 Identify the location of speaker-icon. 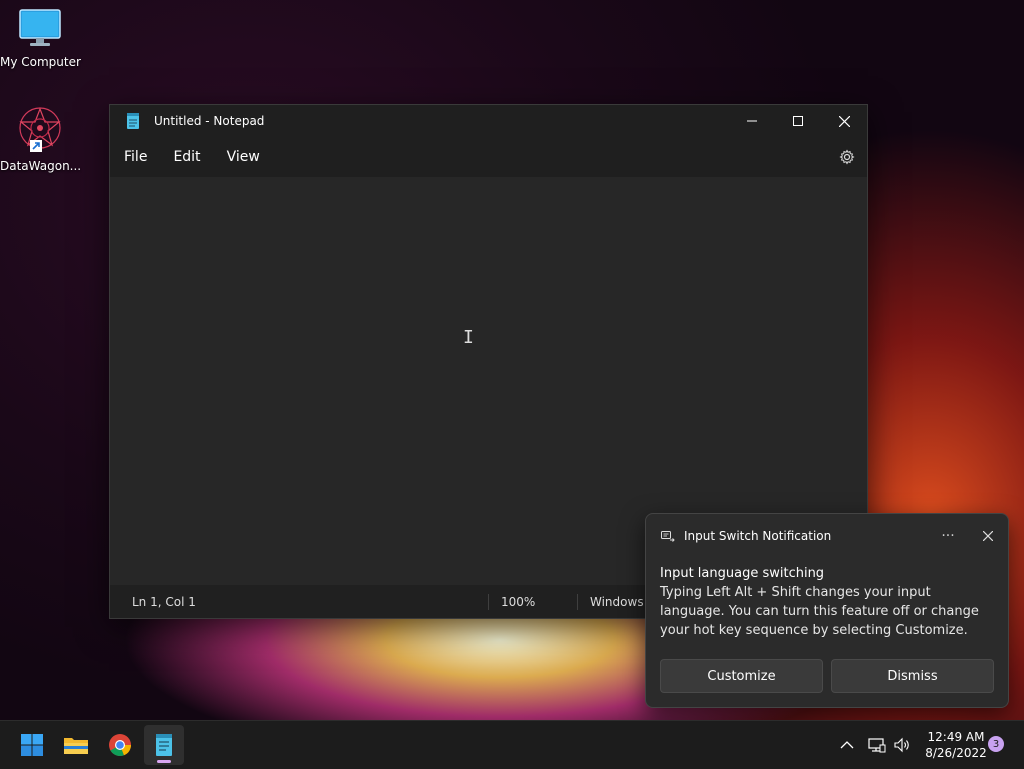
(901, 745).